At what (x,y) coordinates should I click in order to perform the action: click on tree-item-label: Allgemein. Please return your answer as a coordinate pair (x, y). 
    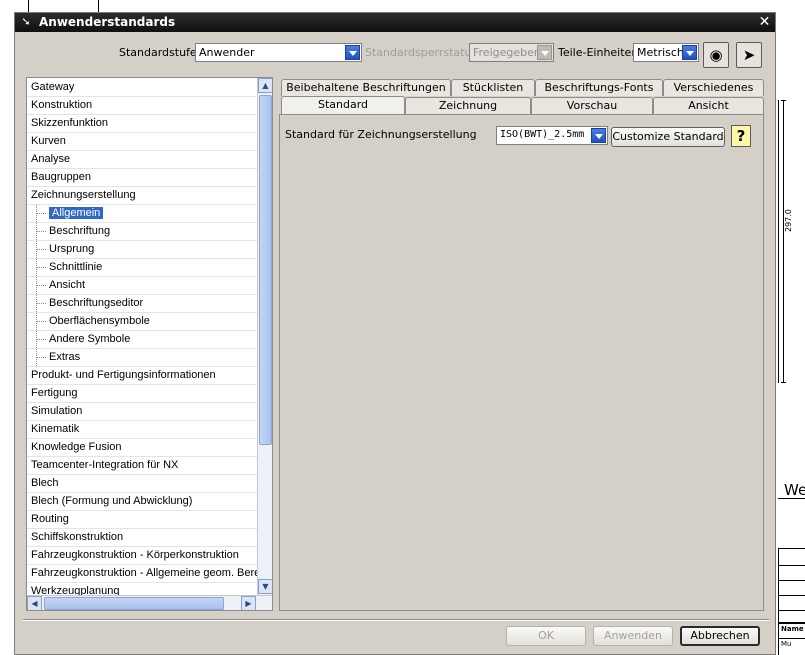
    Looking at the image, I should click on (76, 213).